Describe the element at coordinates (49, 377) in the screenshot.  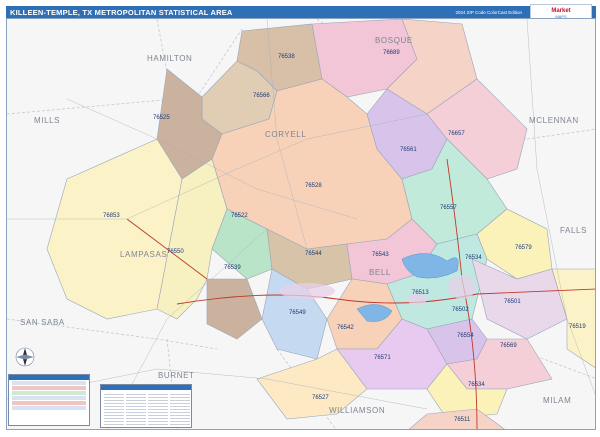
I see `legend-header` at that location.